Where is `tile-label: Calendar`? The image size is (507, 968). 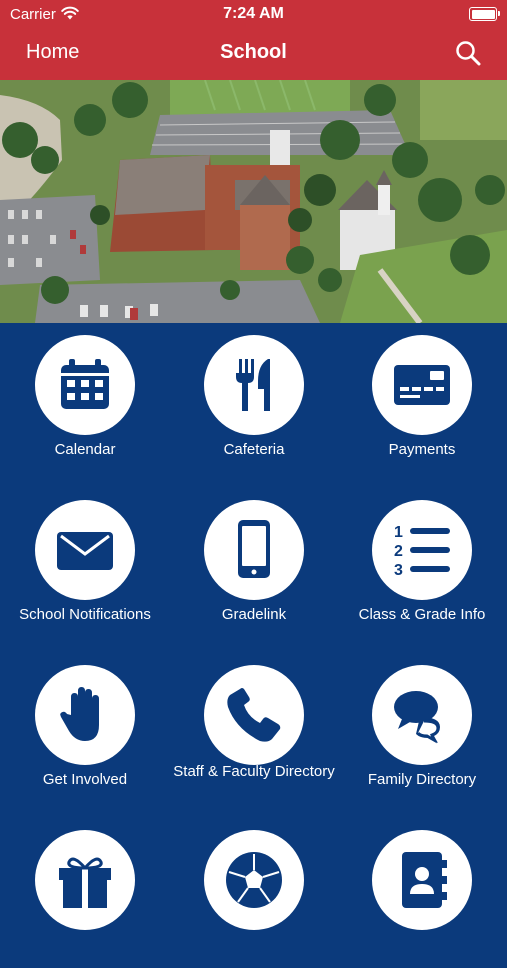
tile-label: Calendar is located at coordinates (85, 449).